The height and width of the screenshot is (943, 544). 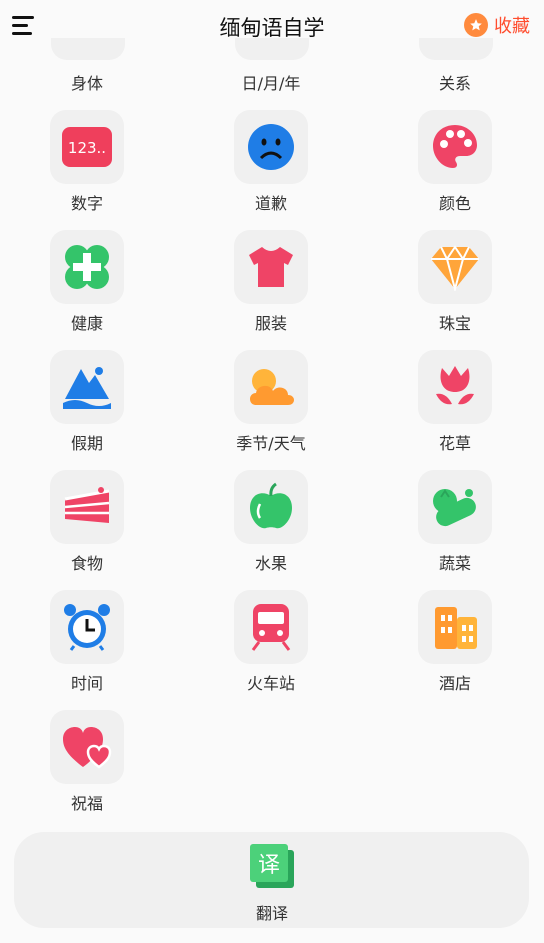 I want to click on cloud-sun-icon, so click(x=272, y=387).